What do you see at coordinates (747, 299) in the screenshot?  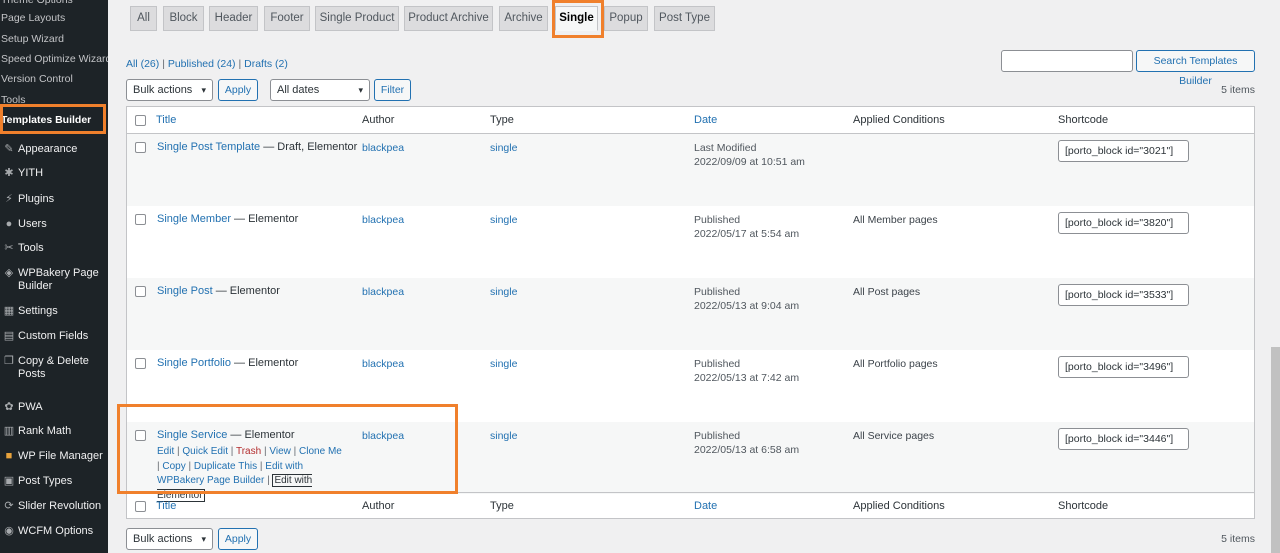 I see `row-date: Published 2022/05/13 at 9:04 am` at bounding box center [747, 299].